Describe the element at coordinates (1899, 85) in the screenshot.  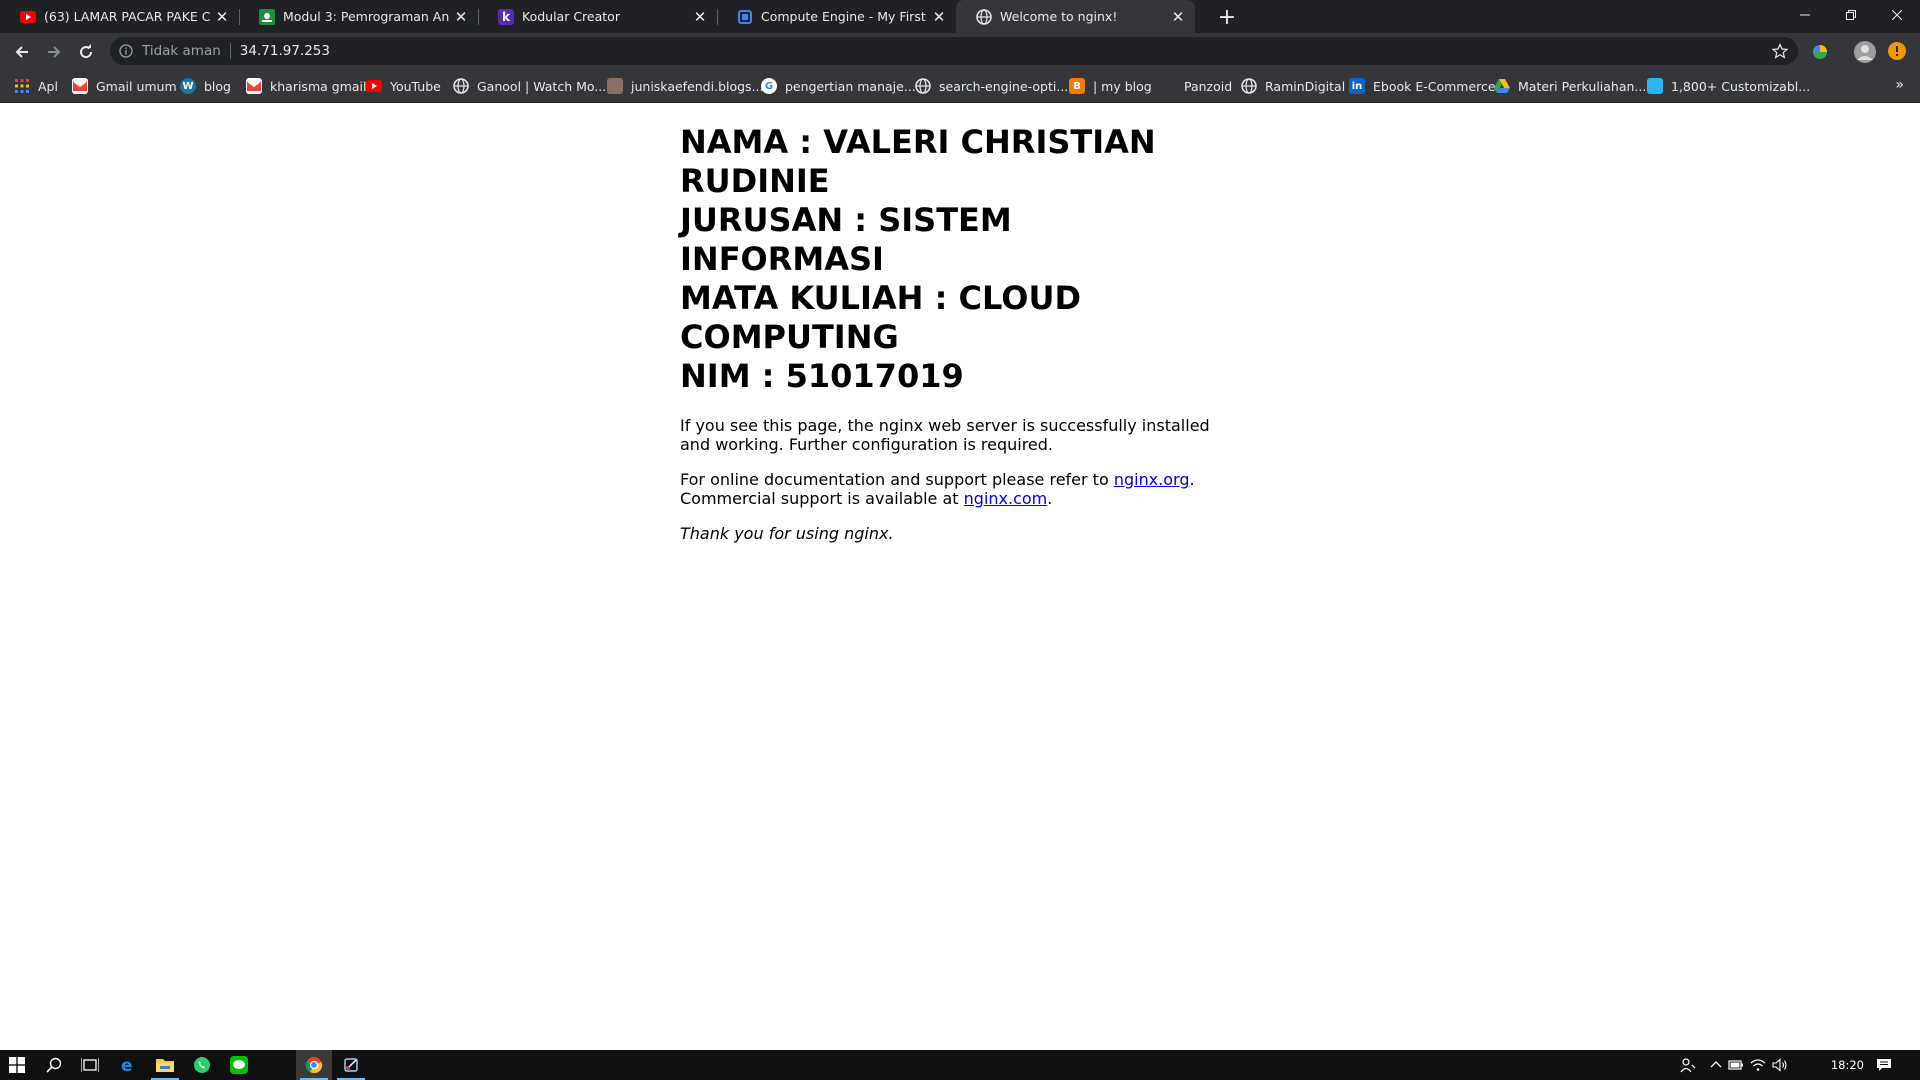
I see `bookmarks-overflow-button: »` at that location.